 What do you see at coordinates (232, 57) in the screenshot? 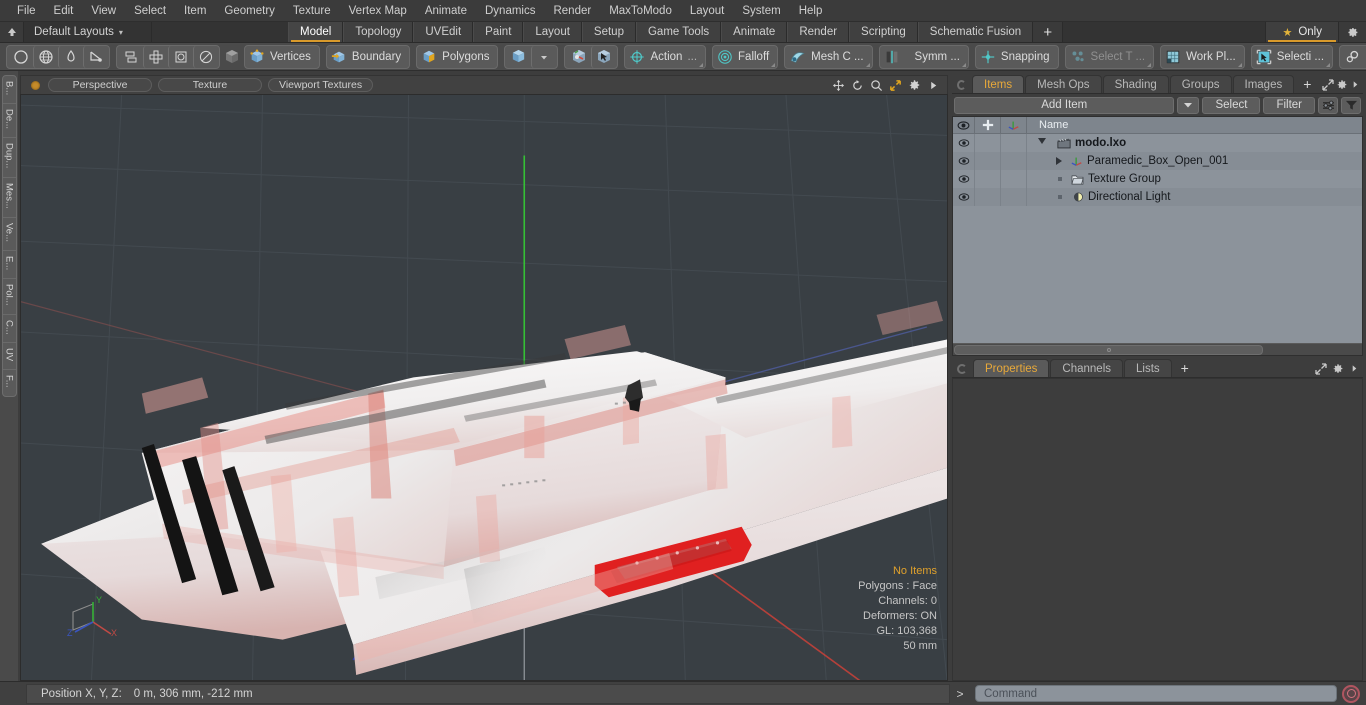
I see `cube-gray-icon` at bounding box center [232, 57].